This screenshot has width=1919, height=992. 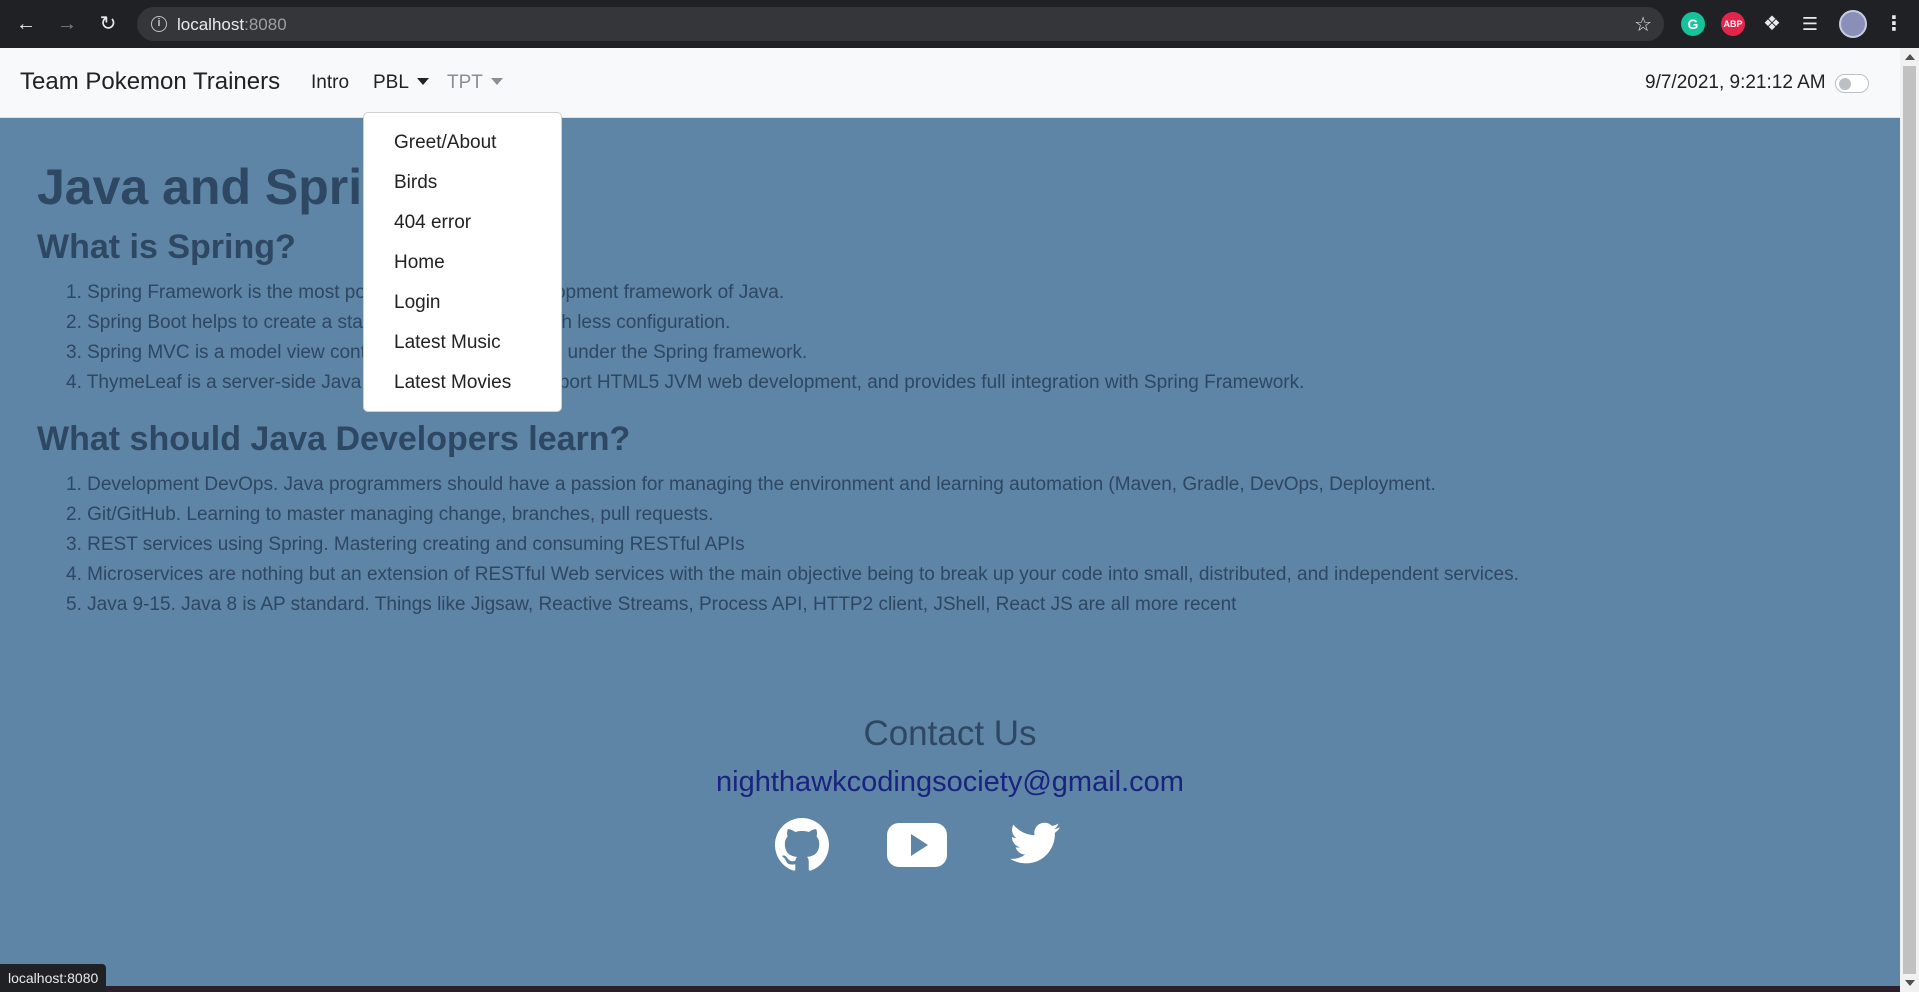 What do you see at coordinates (1772, 24) in the screenshot?
I see `extensions-puzzle-icon: ❖` at bounding box center [1772, 24].